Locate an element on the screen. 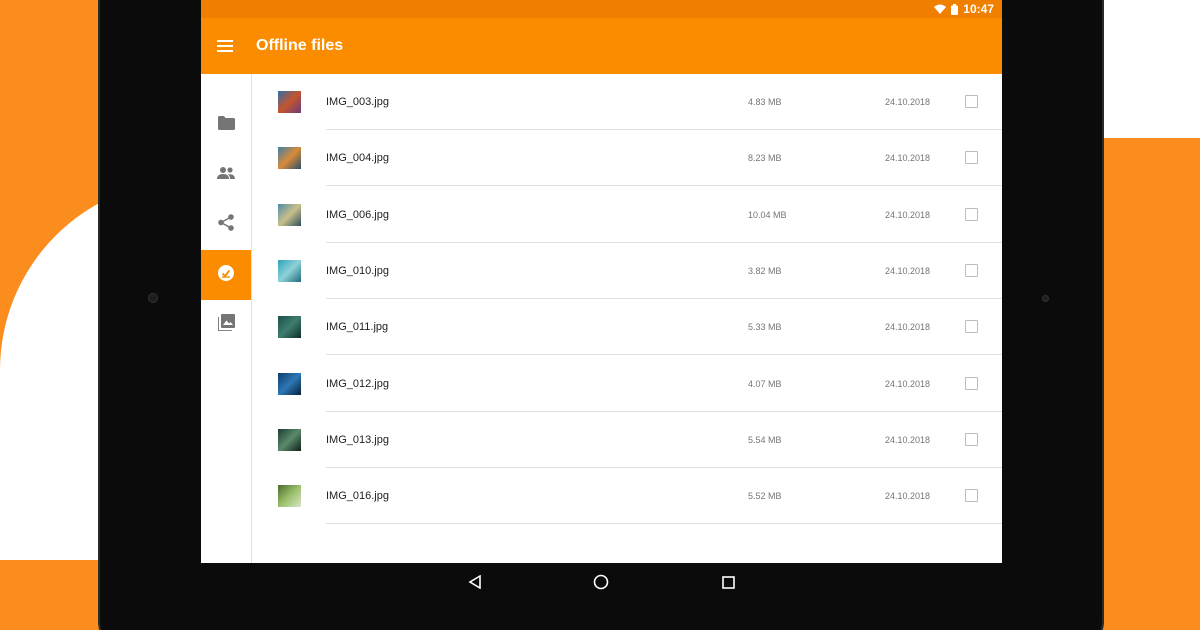  home-button is located at coordinates (601, 582).